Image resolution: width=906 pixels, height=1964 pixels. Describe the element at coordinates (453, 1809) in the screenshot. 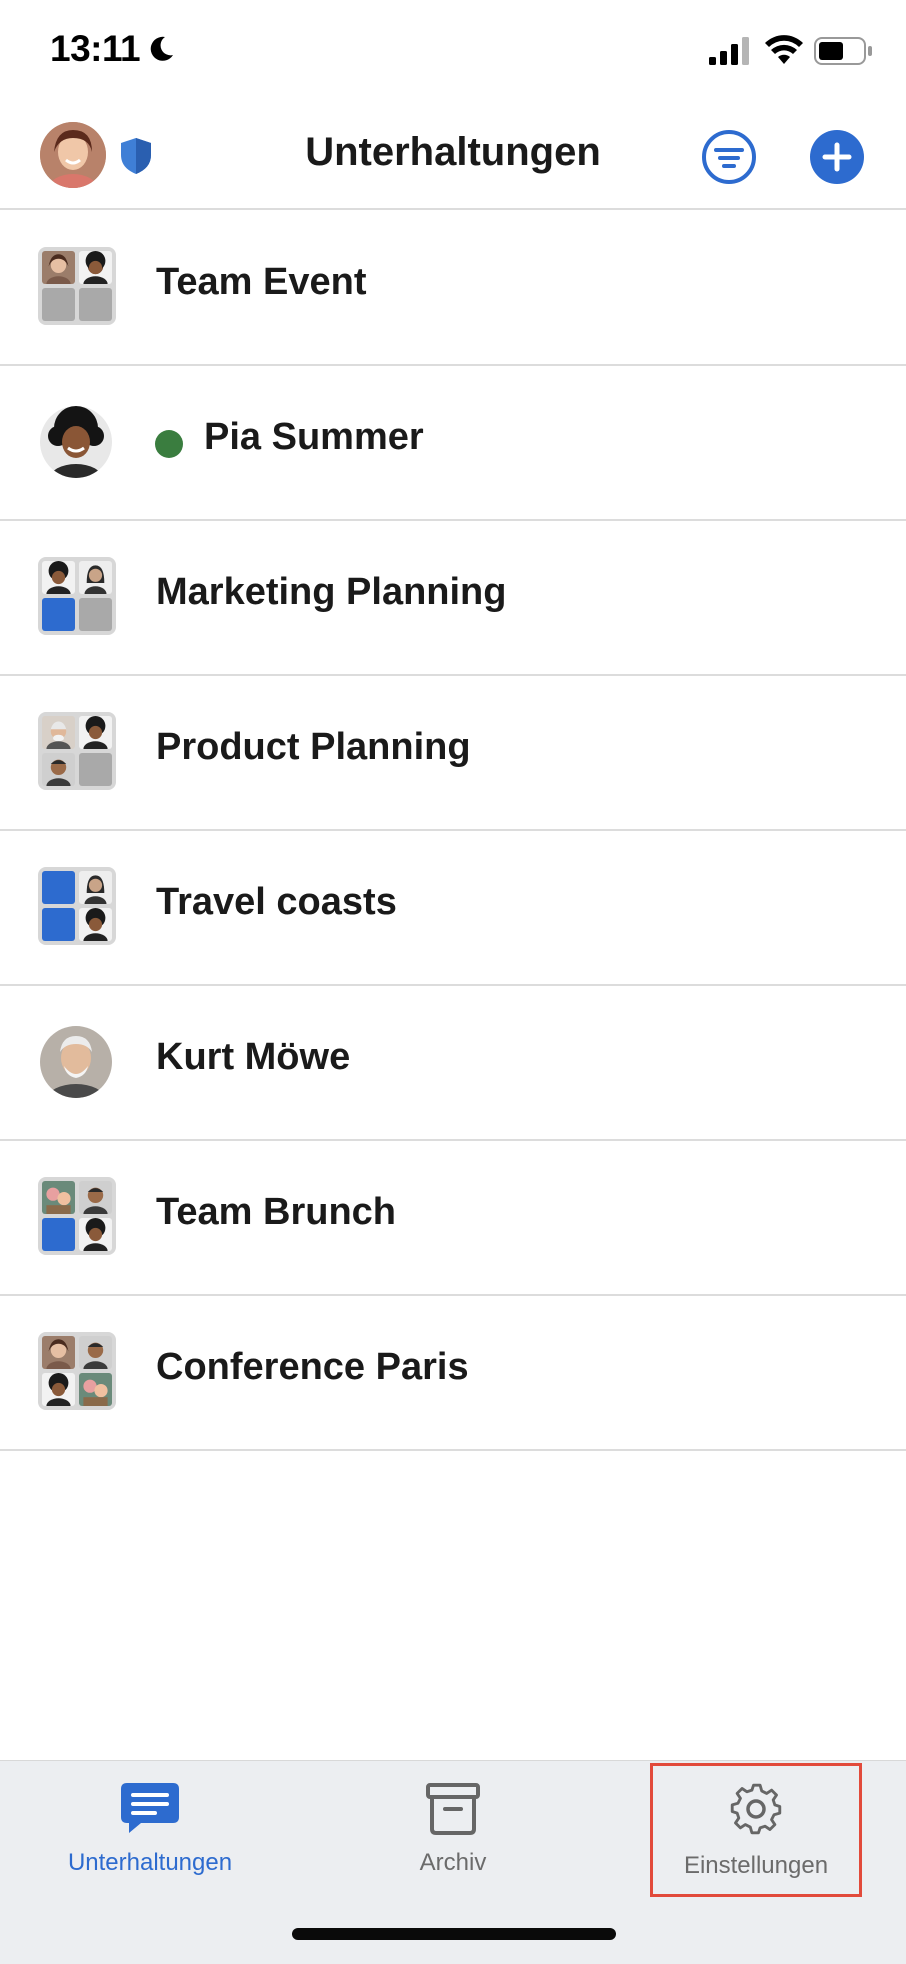

I see `archive-box-icon` at that location.